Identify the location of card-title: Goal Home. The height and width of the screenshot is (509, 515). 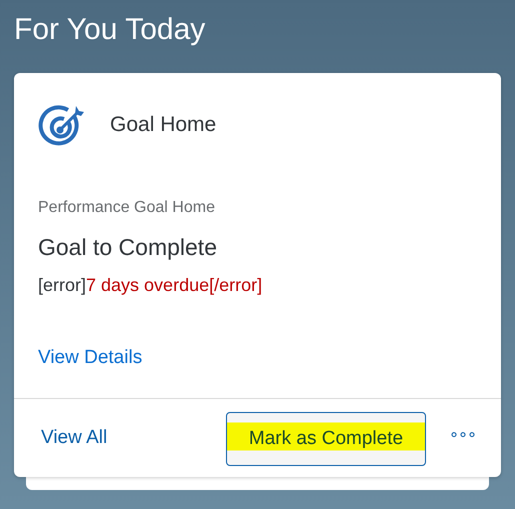
(163, 125).